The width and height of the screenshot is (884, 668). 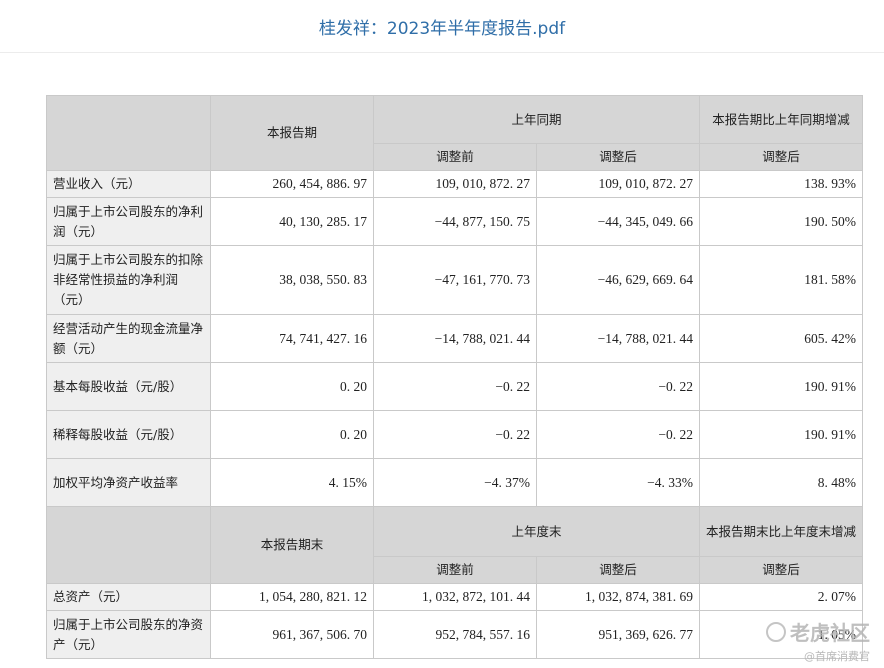 What do you see at coordinates (781, 119) in the screenshot?
I see `header-change: 本报告期比上年同期增减` at bounding box center [781, 119].